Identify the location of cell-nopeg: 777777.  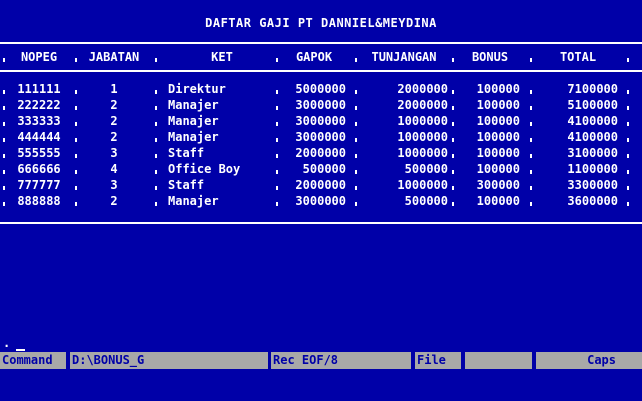
(39, 185).